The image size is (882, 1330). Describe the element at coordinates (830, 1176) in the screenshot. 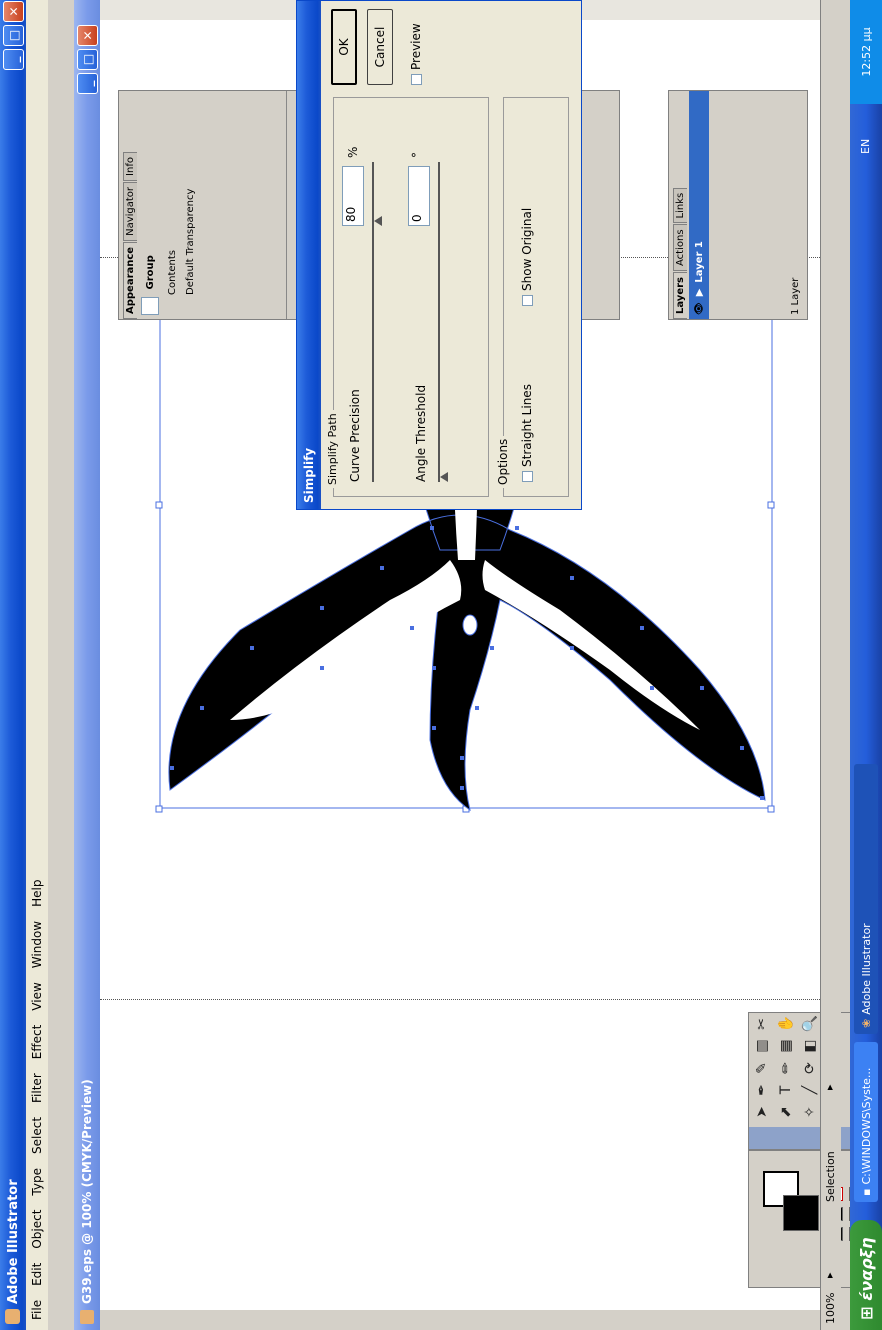

I see `current-tool-label: Selection` at that location.